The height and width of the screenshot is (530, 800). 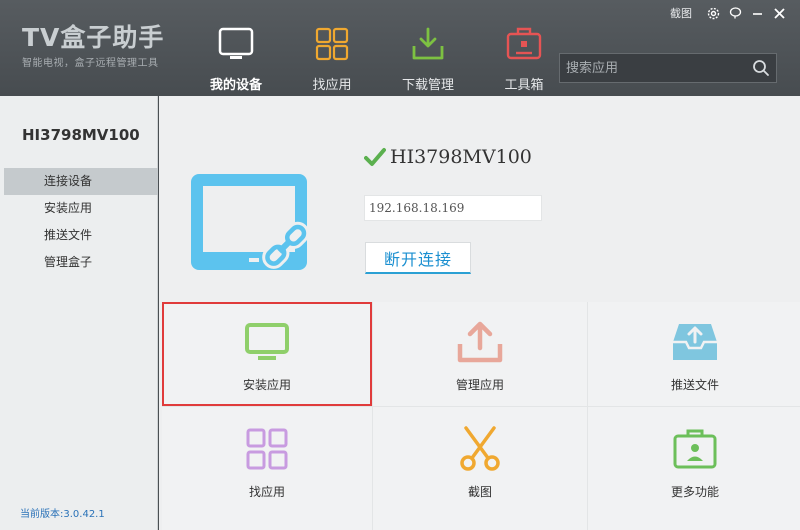 I want to click on app-logo: TV盒子助手 智能电视，盒子远程管理工具, so click(x=93, y=46).